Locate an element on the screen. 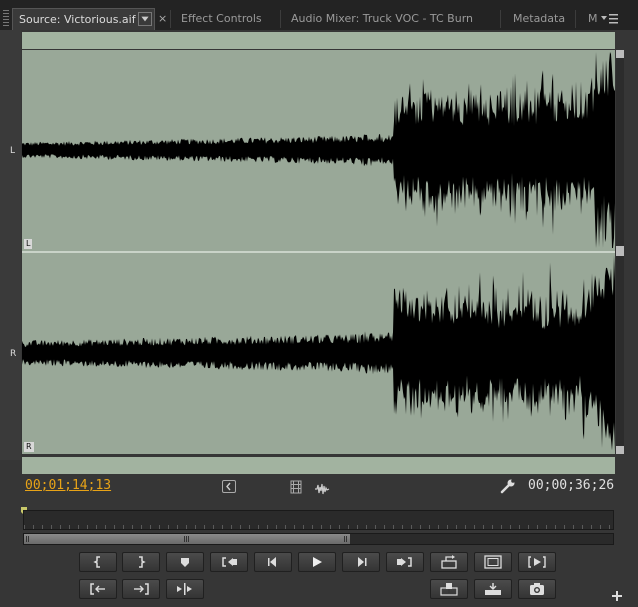  tab-metadata: Metadata is located at coordinates (539, 19).